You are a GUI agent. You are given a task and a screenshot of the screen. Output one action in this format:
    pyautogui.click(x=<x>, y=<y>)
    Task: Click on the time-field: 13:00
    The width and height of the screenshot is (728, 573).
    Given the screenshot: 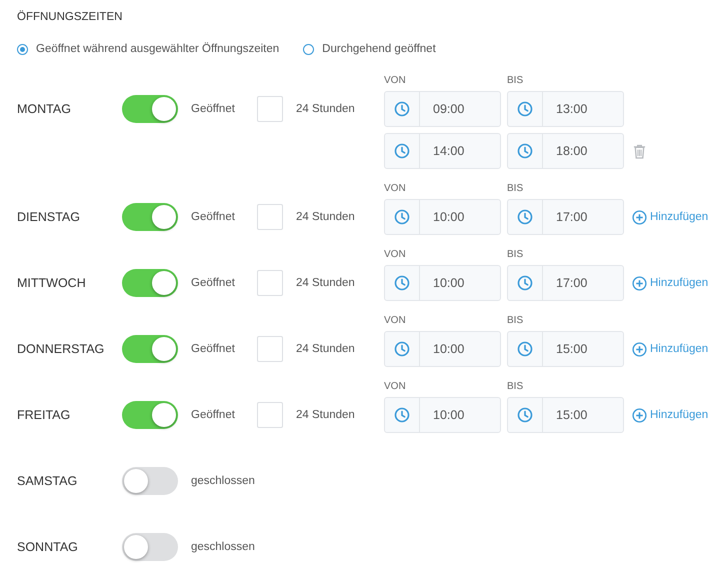 What is the action you would take?
    pyautogui.click(x=565, y=109)
    